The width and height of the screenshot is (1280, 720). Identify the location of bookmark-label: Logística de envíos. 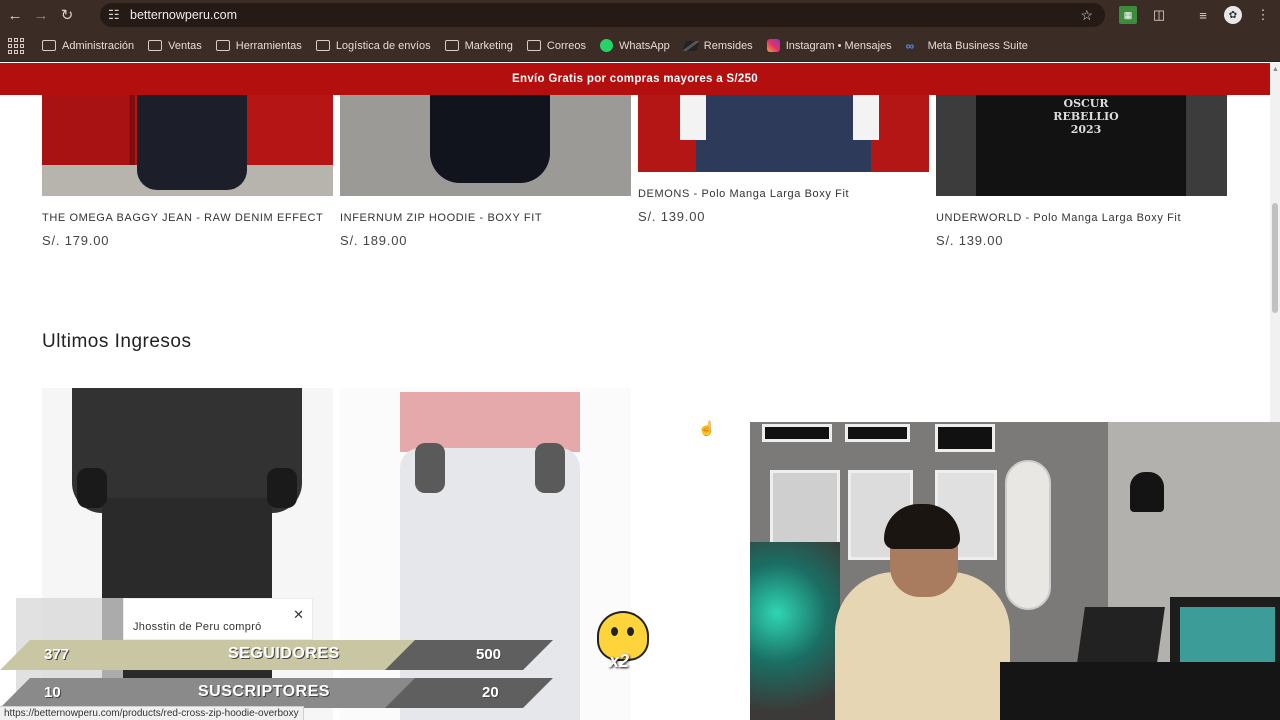
(383, 45).